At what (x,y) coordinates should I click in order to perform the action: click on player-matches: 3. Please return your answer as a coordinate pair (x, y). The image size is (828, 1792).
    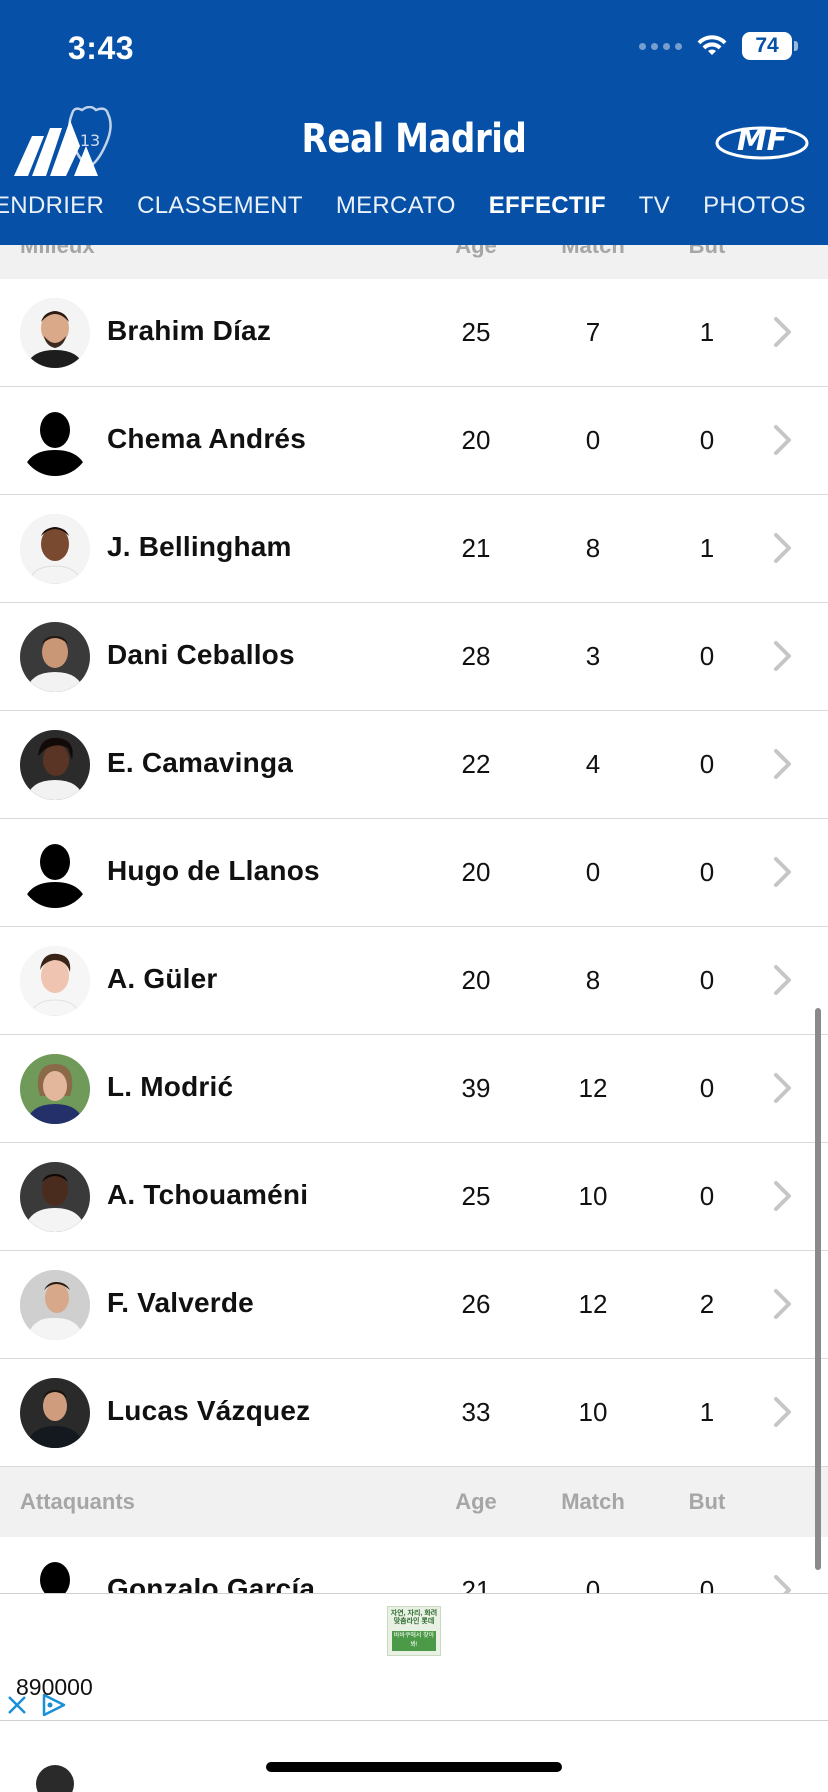
    Looking at the image, I should click on (593, 656).